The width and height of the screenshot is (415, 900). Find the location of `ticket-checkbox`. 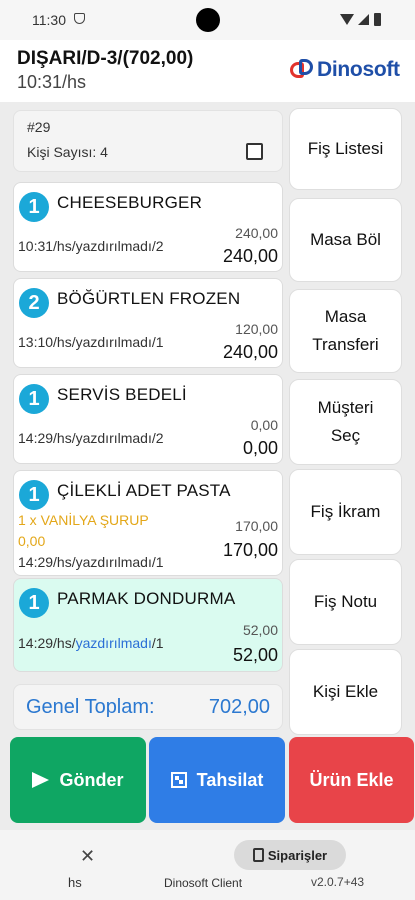

ticket-checkbox is located at coordinates (254, 151).